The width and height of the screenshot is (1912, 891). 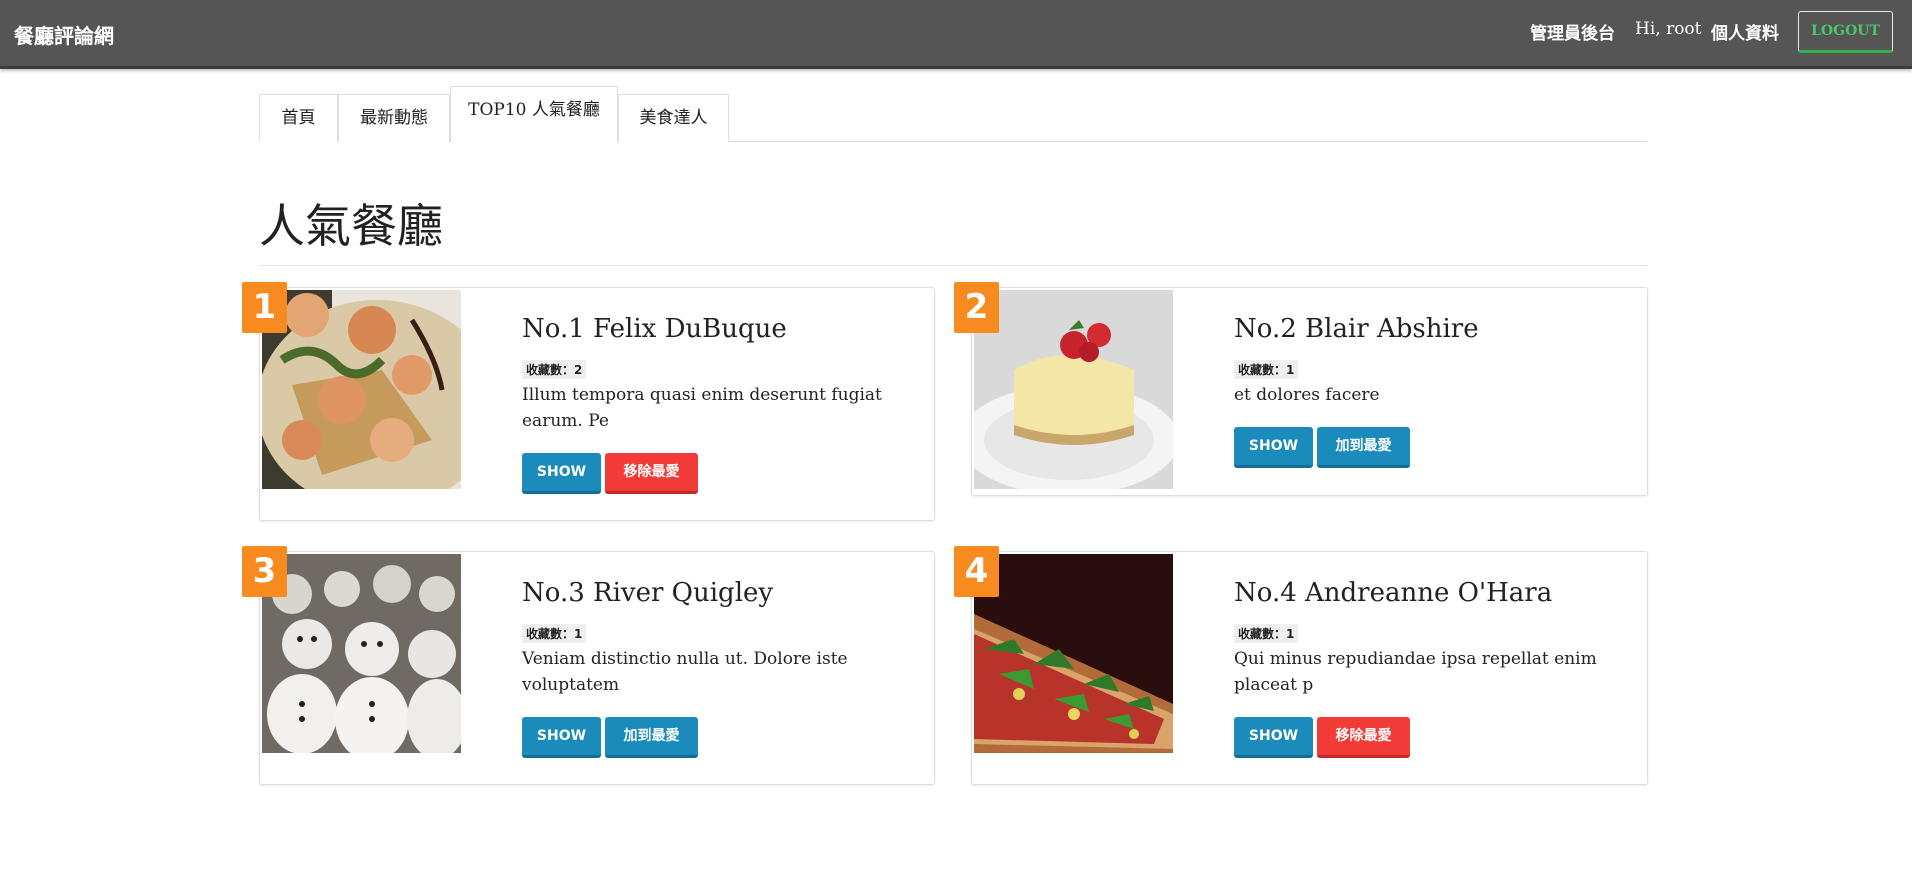 I want to click on restaurant-name: No.1 Felix DuBuque, so click(x=654, y=329).